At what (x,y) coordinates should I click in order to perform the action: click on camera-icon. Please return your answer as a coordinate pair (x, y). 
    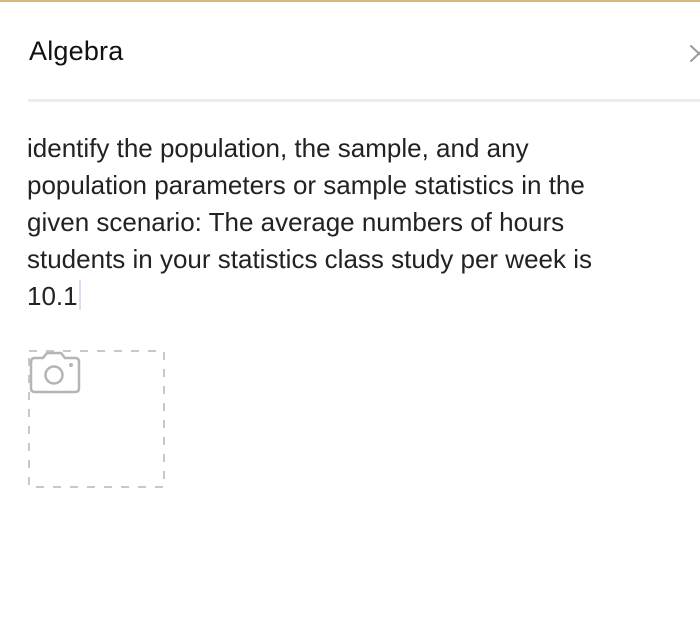
    Looking at the image, I should click on (55, 372).